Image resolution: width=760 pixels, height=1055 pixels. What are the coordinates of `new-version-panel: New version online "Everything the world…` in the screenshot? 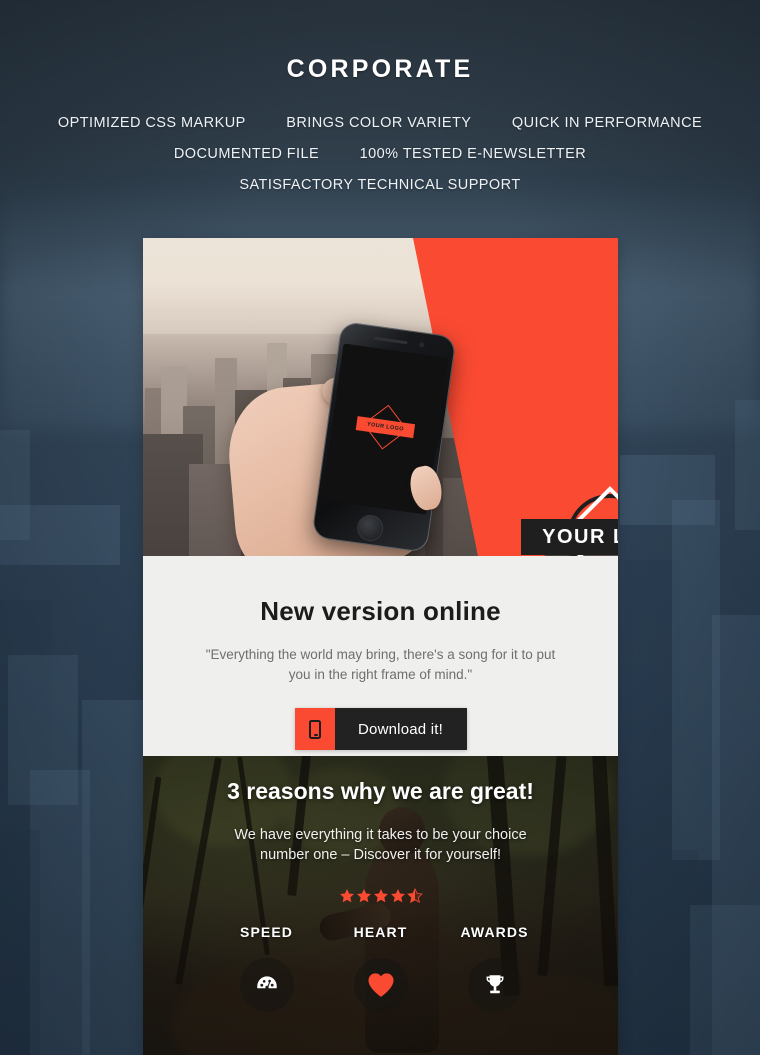 It's located at (380, 656).